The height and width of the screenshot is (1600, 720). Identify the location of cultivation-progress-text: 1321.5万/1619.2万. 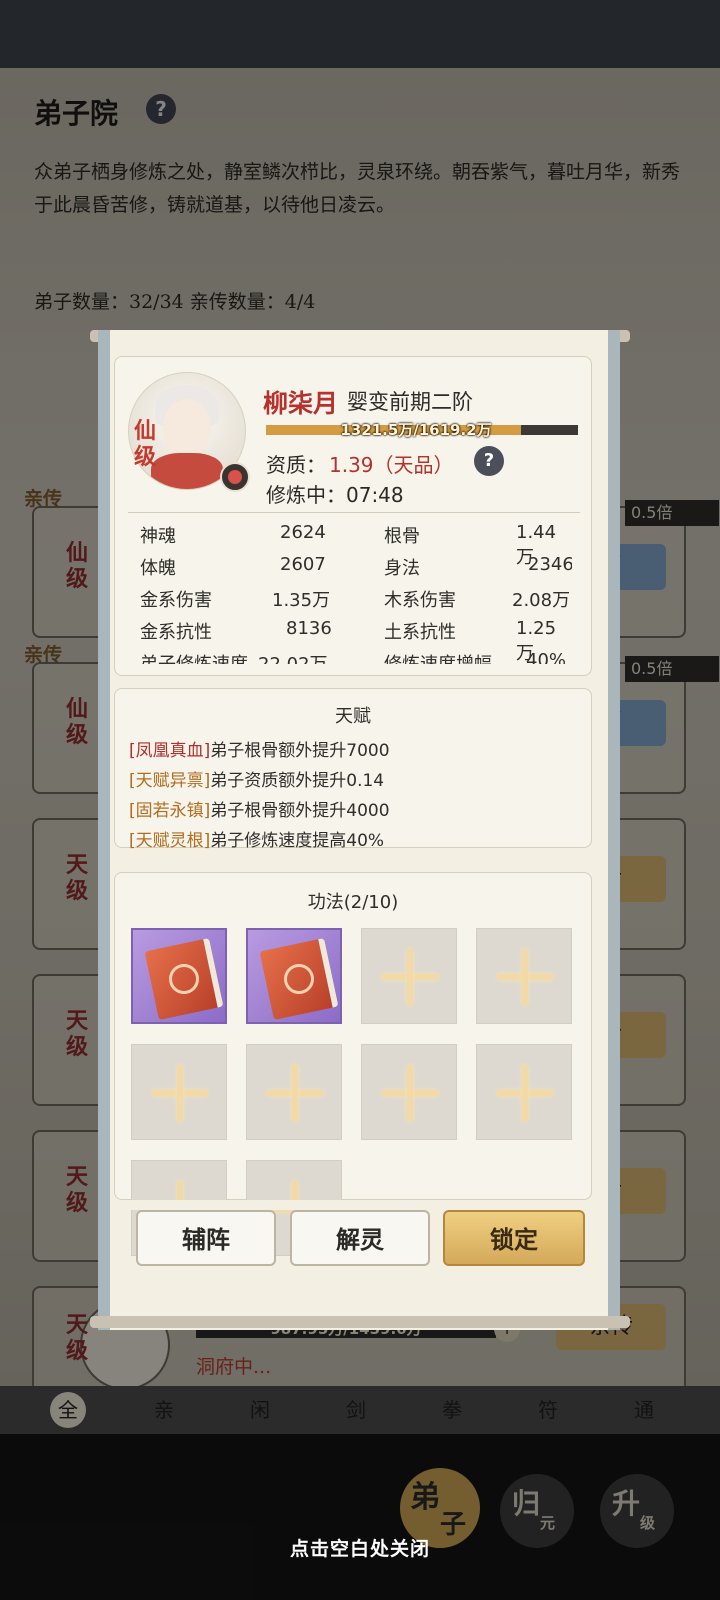
(416, 430).